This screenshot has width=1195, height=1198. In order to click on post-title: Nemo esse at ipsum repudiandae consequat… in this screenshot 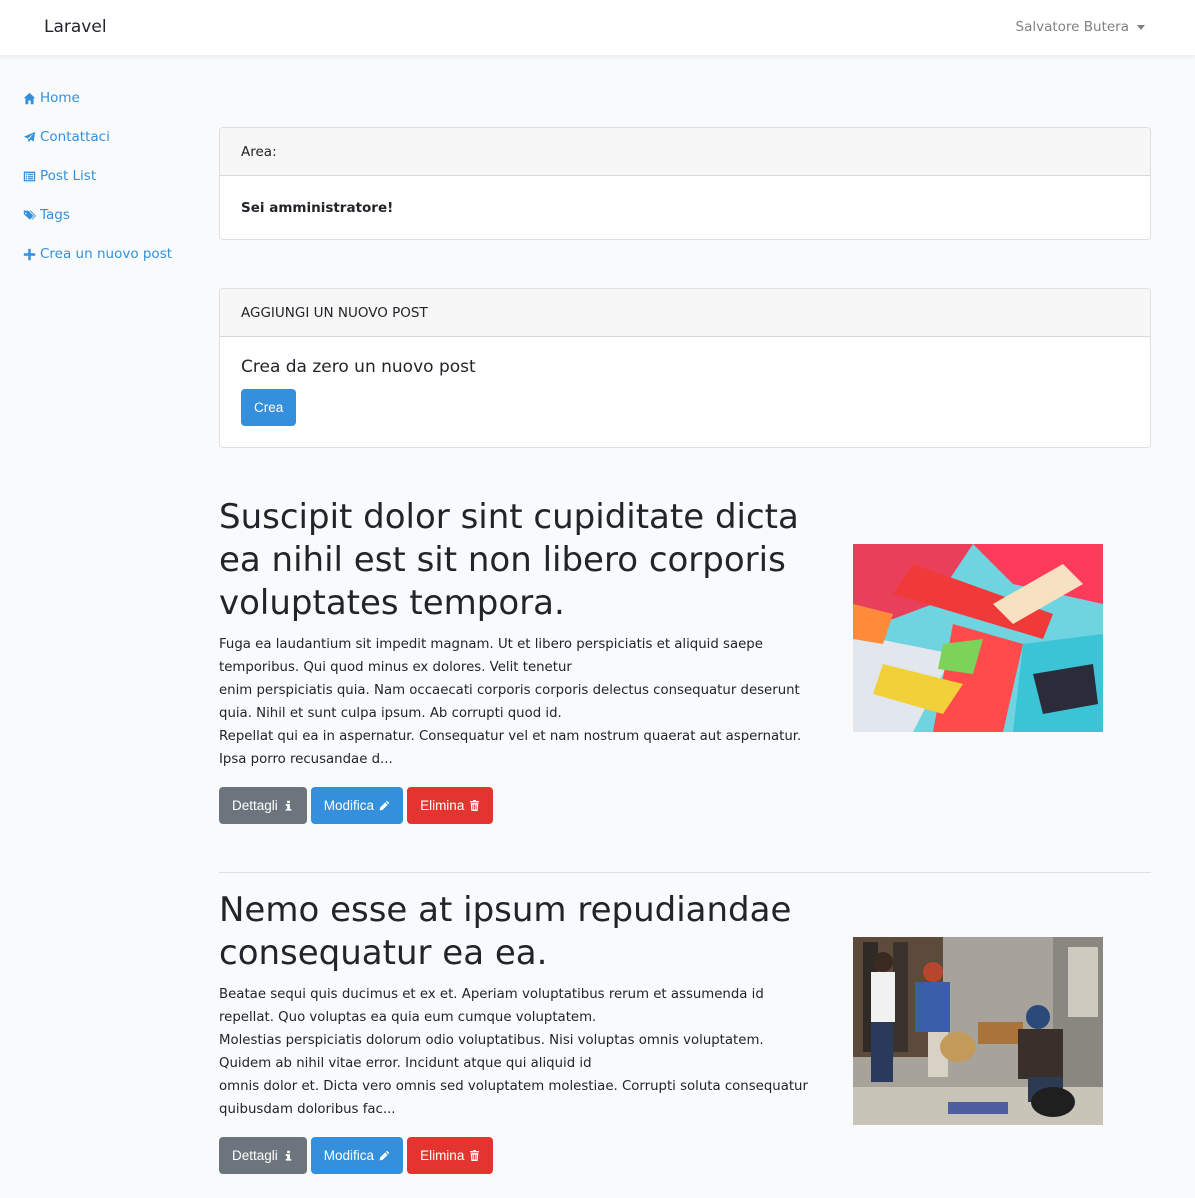, I will do `click(514, 932)`.